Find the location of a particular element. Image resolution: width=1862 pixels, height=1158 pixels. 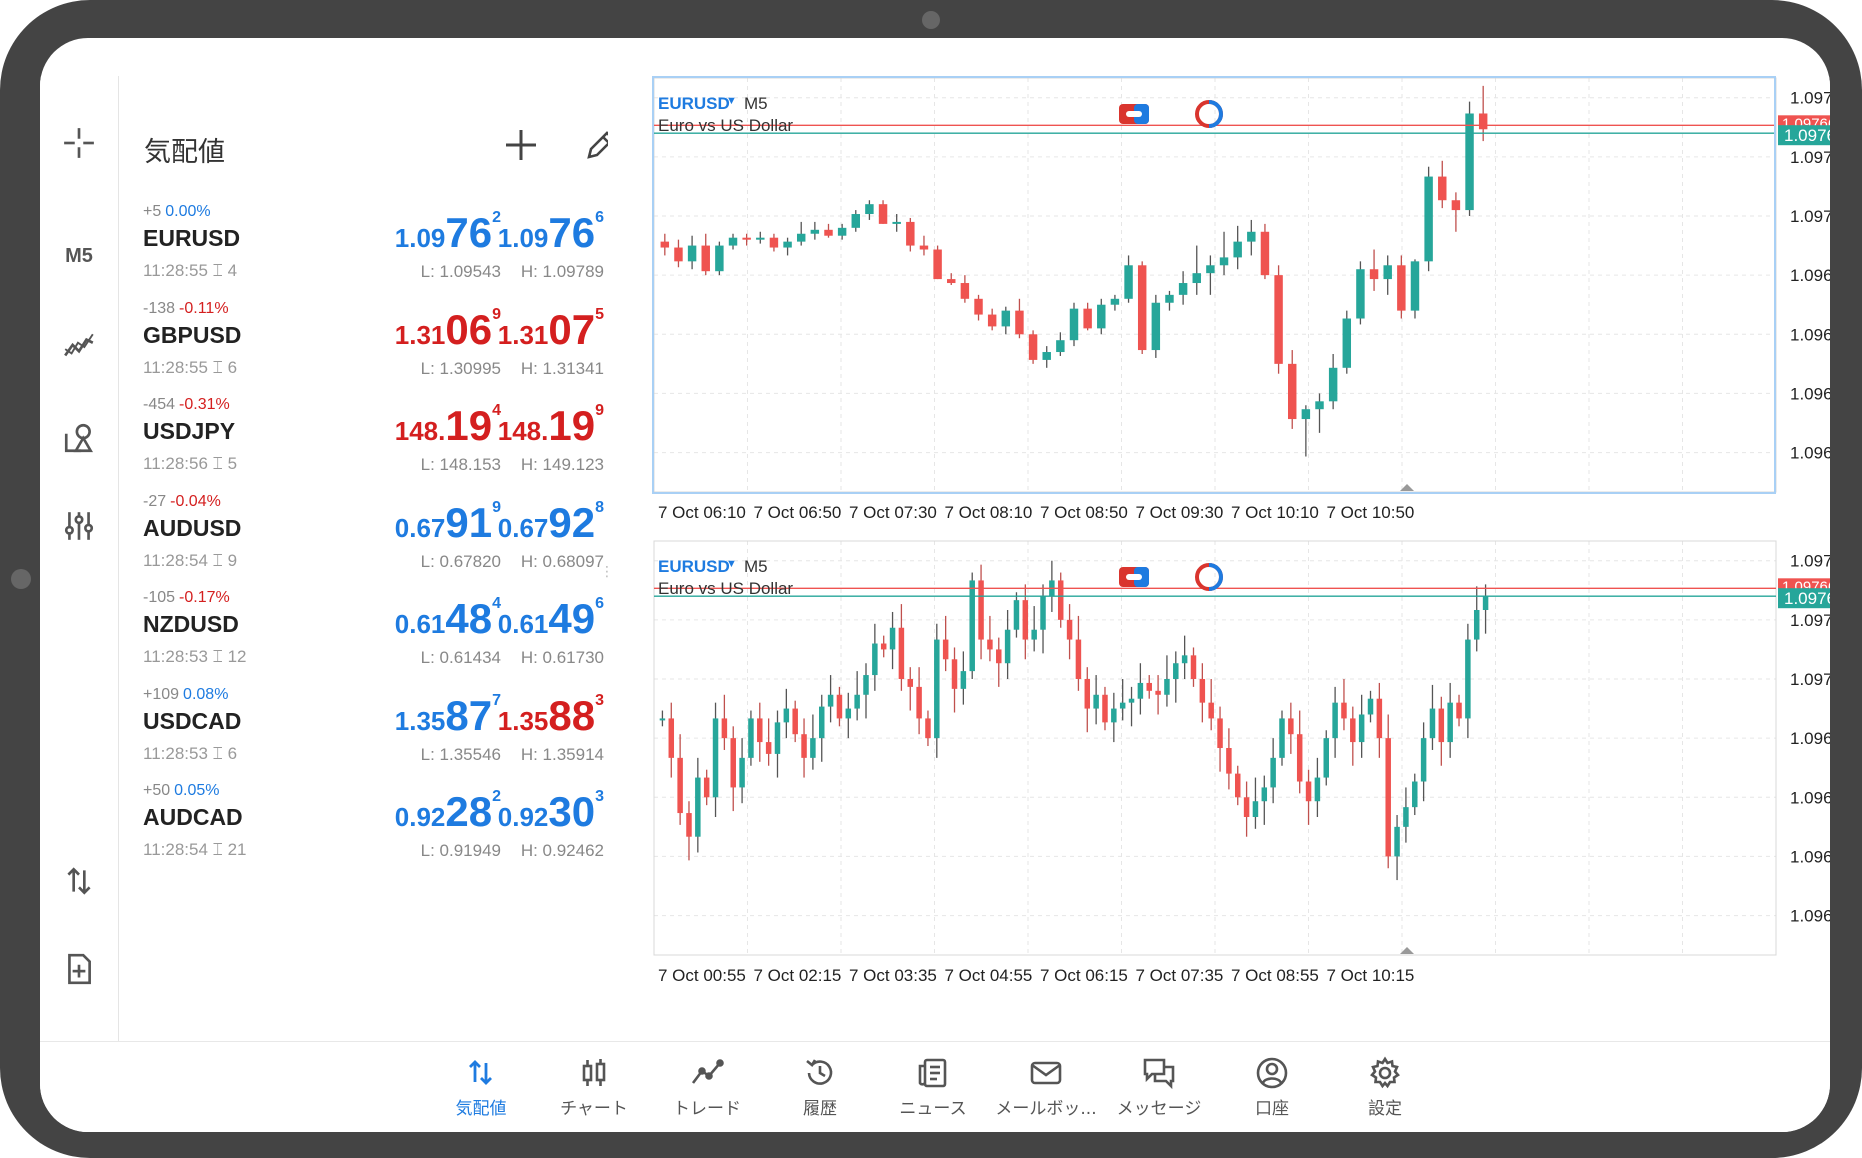

low-price: L: 1.09543 is located at coordinates (460, 271).